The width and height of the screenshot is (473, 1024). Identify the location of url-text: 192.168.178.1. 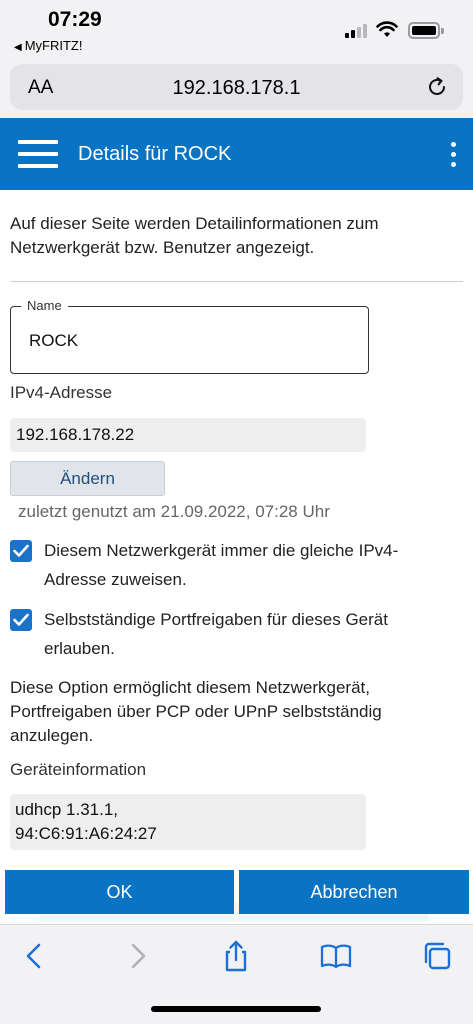
(236, 88).